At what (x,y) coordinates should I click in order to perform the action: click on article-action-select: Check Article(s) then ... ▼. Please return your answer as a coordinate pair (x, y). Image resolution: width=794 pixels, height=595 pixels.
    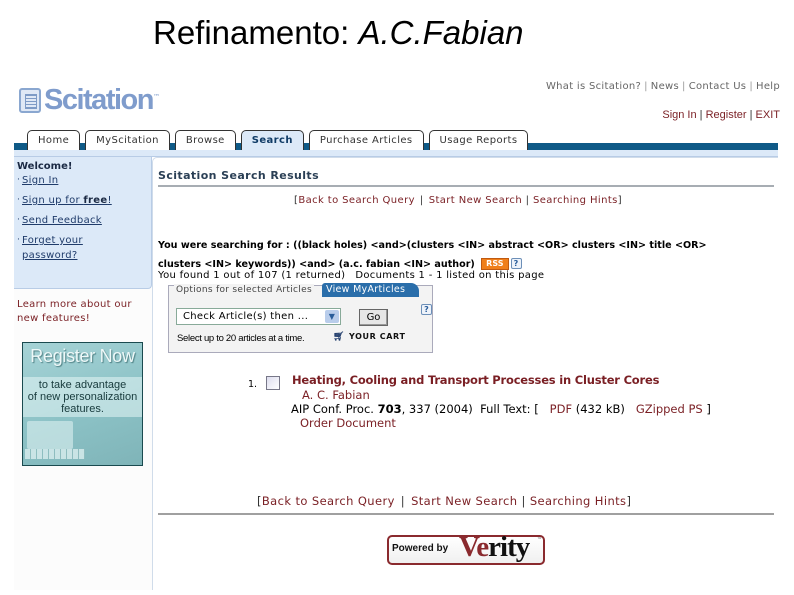
    Looking at the image, I should click on (258, 316).